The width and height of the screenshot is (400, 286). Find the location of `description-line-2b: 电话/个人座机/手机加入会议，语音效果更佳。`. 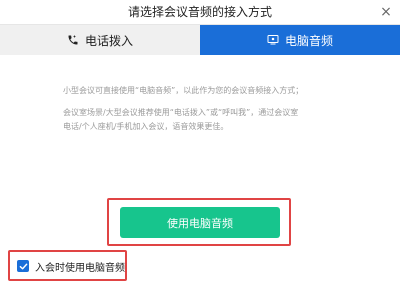

description-line-2b: 电话/个人座机/手机加入会议，语音效果更佳。 is located at coordinates (146, 126).